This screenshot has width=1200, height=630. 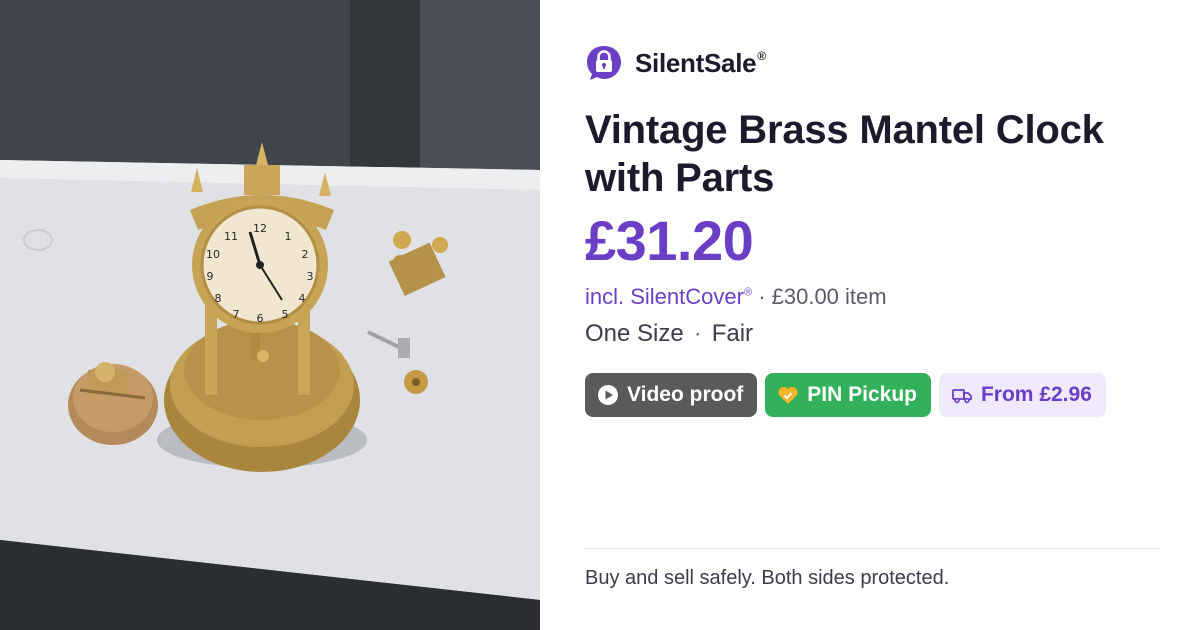 What do you see at coordinates (669, 240) in the screenshot?
I see `listing-price: £31.20` at bounding box center [669, 240].